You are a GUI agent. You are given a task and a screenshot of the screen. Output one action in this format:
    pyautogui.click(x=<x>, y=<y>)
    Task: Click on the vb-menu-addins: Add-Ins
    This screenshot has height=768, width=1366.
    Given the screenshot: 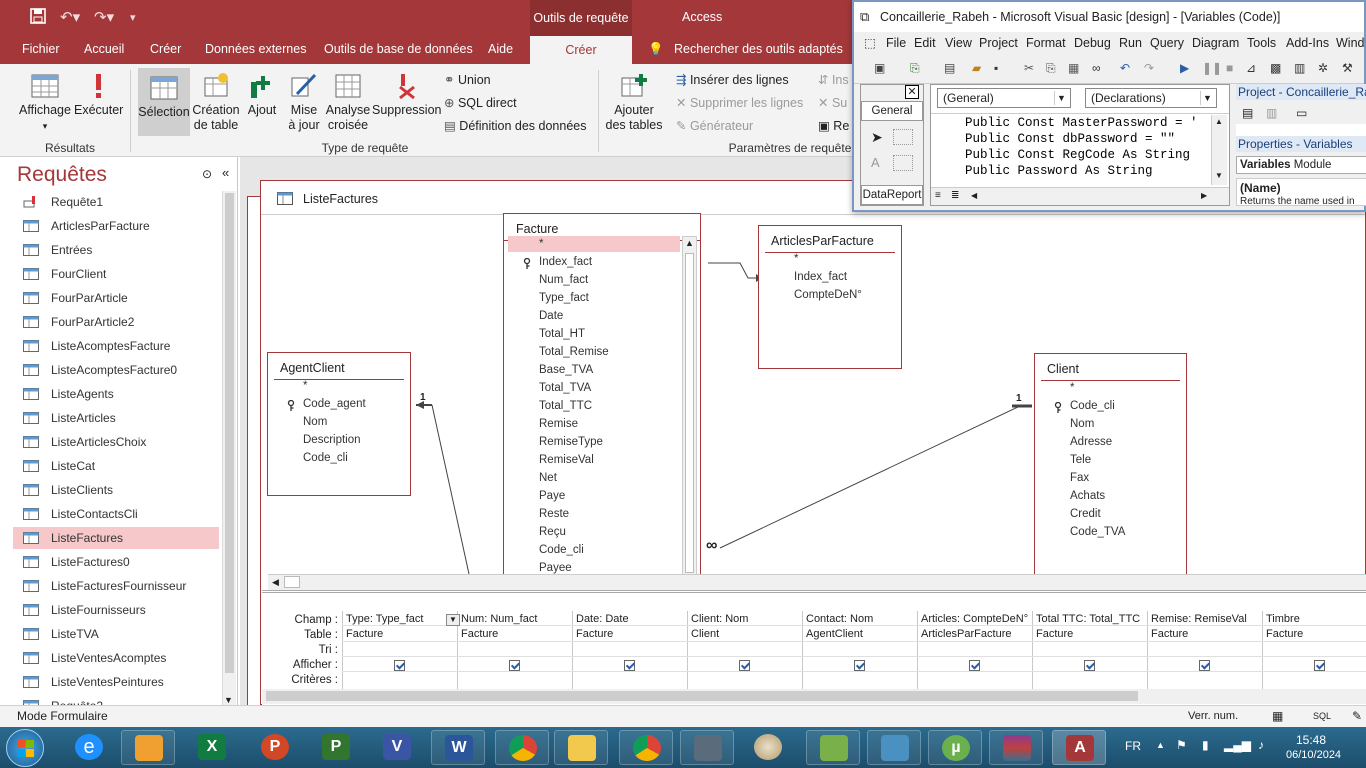 What is the action you would take?
    pyautogui.click(x=1307, y=43)
    